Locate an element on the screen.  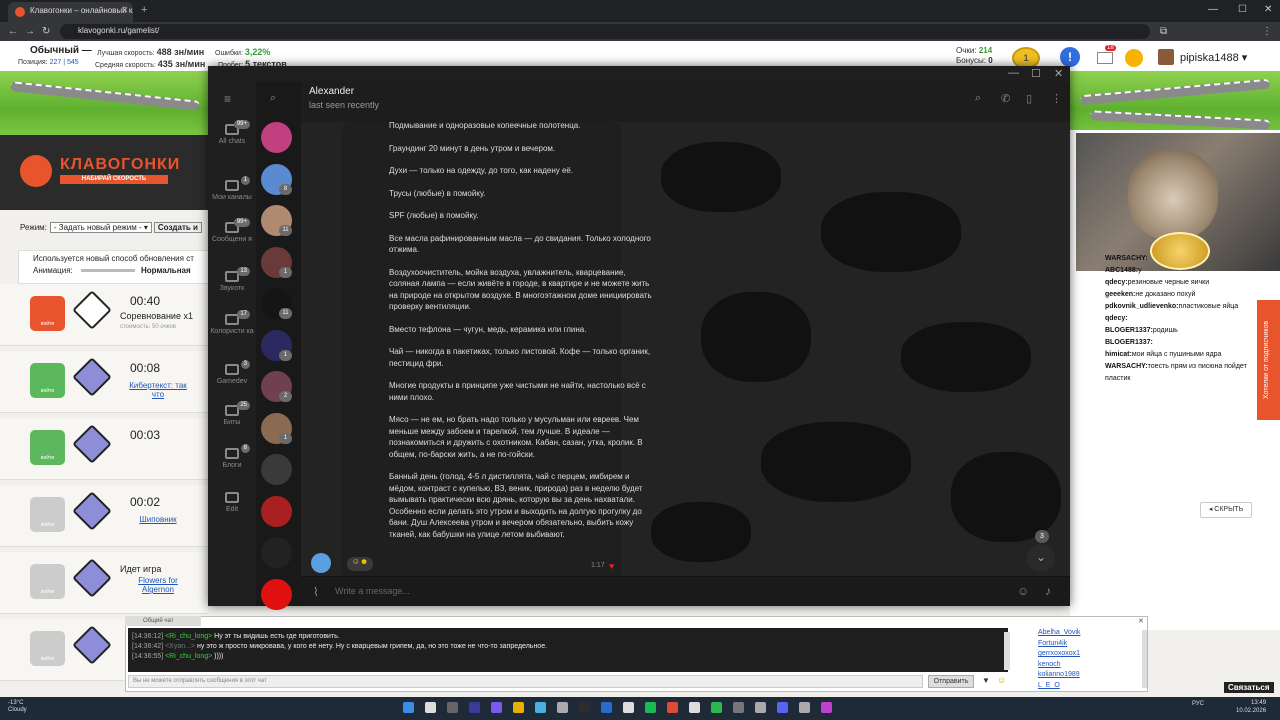
weather-widget: -13°C Cloudy is located at coordinates (17, 707).